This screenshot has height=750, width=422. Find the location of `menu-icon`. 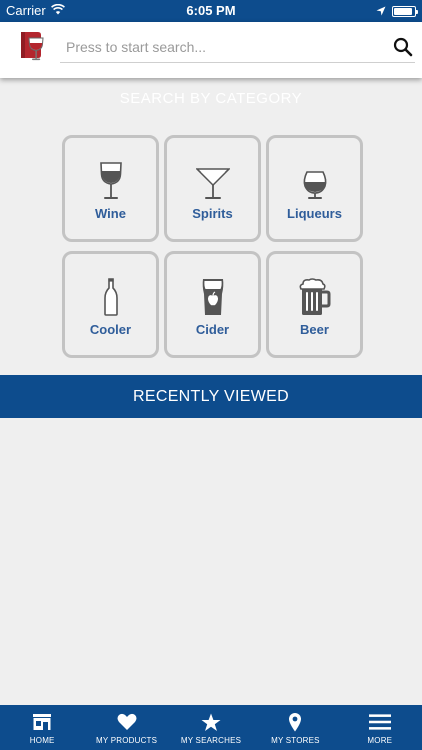

menu-icon is located at coordinates (379, 722).